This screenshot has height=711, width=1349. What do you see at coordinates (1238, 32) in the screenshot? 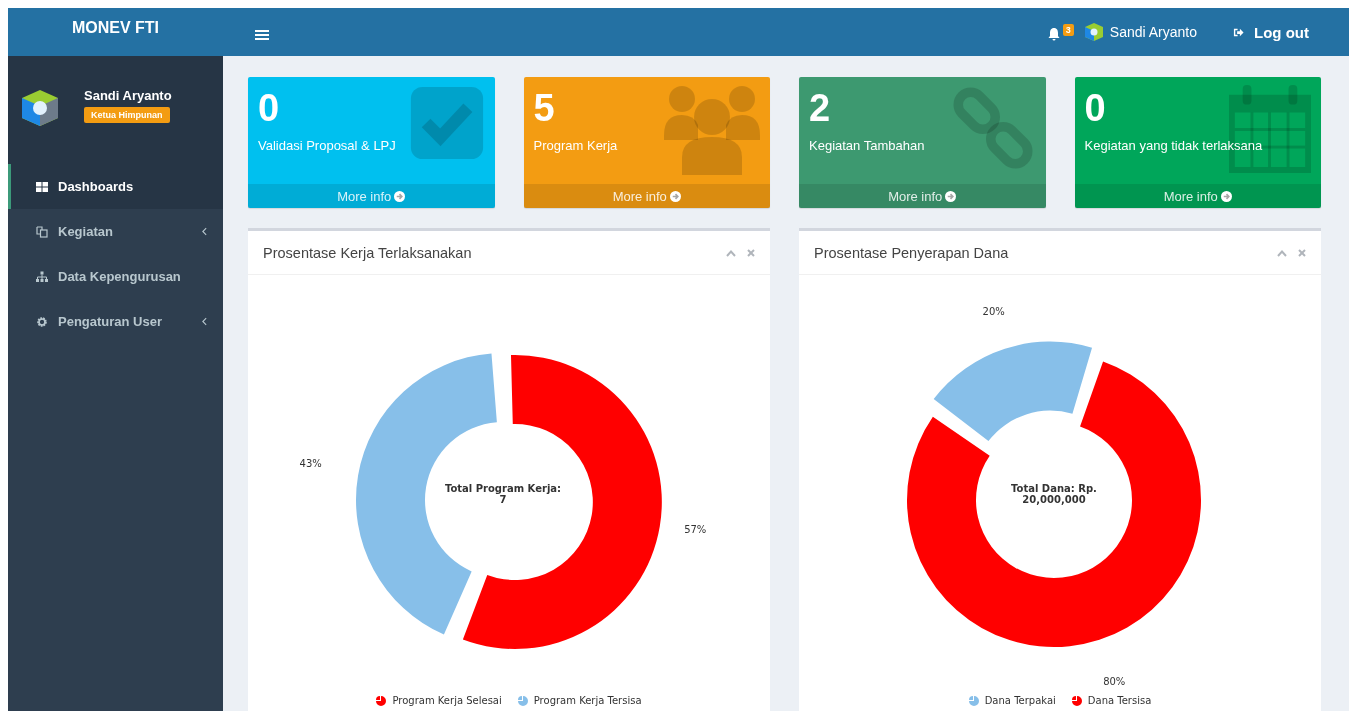
I see `logout-icon` at bounding box center [1238, 32].